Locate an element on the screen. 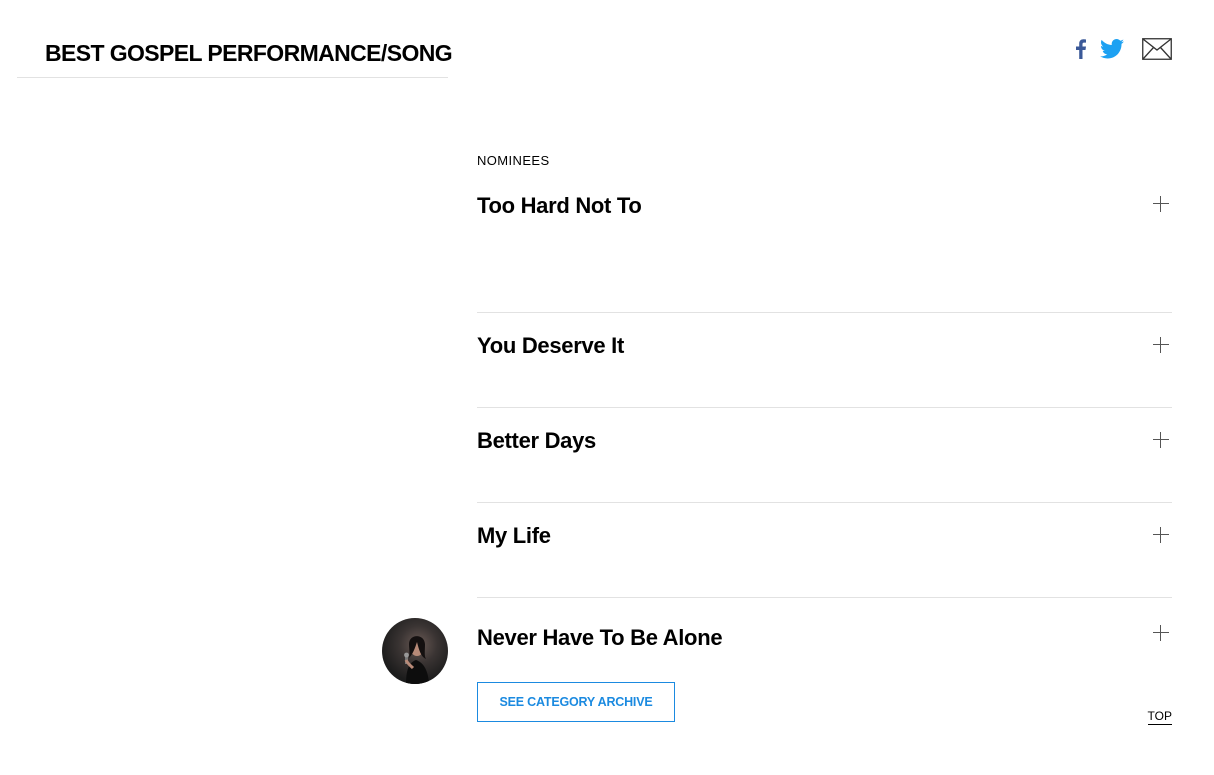 This screenshot has height=775, width=1214. nominee-item: Better Days is located at coordinates (824, 455).